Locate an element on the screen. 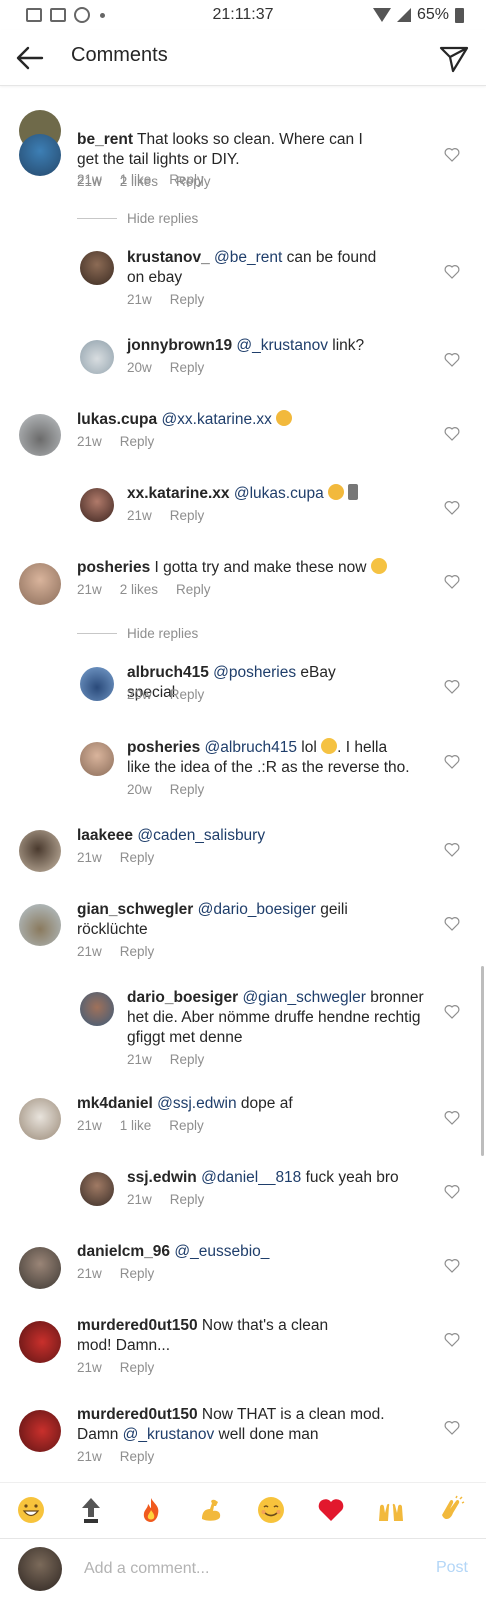  raised-hands-emoji-button is located at coordinates (391, 1510).